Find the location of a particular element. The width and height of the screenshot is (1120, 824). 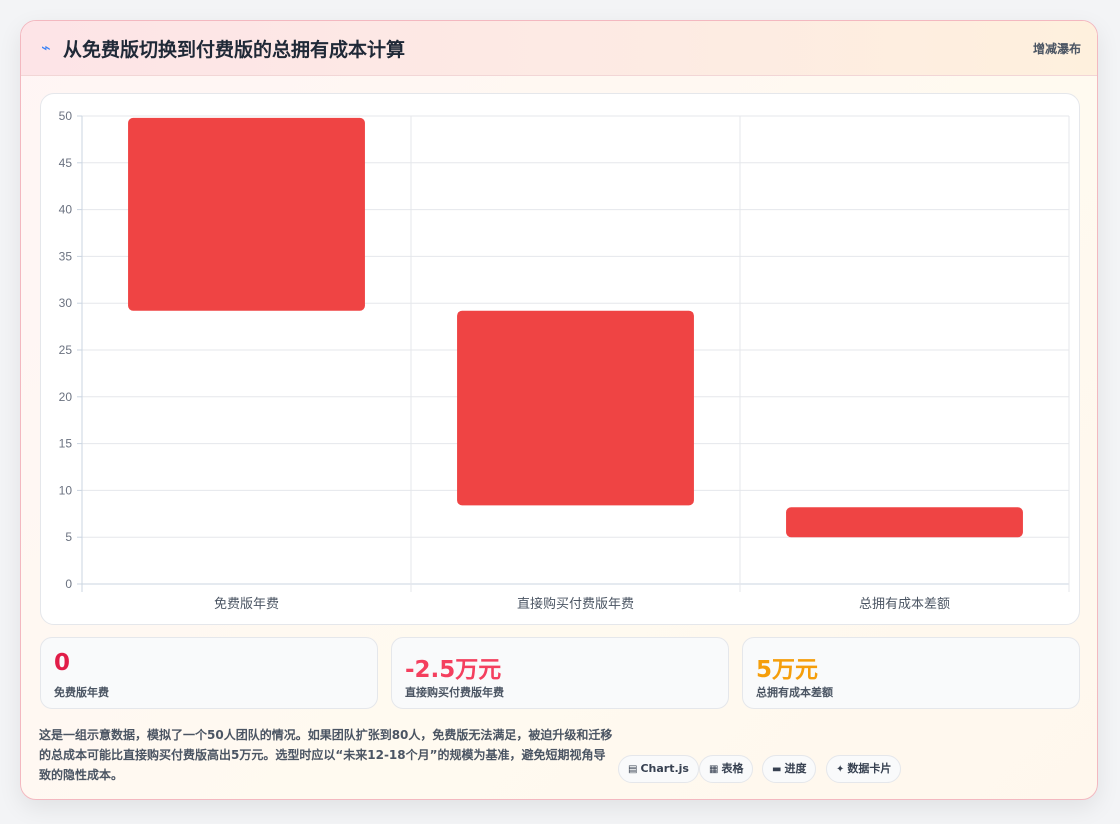

y-tick-label: 30 is located at coordinates (66, 303).